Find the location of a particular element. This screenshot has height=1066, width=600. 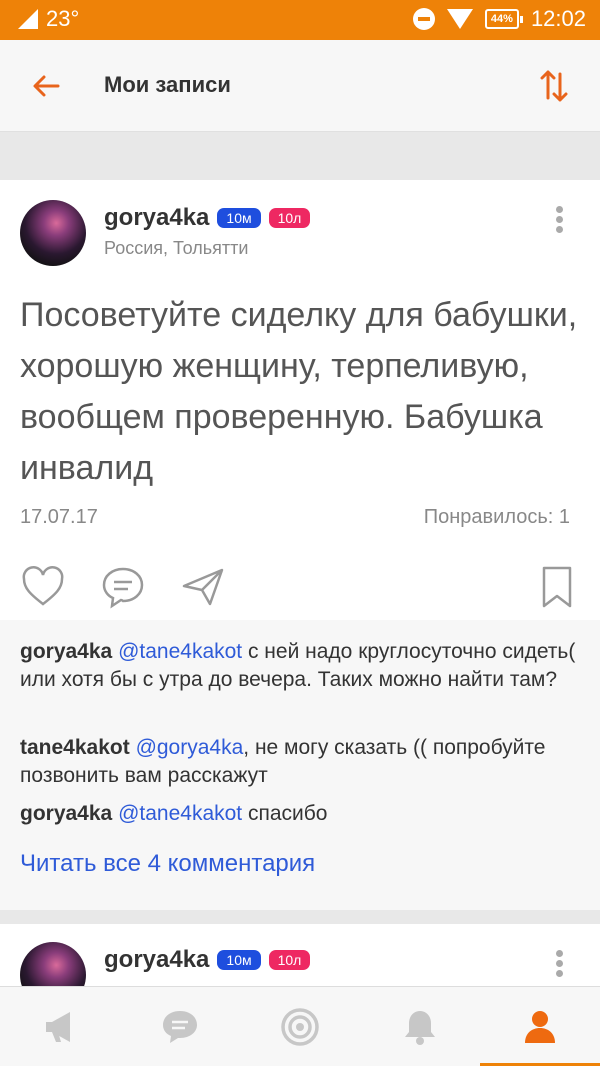

tab-notifications is located at coordinates (420, 1026).